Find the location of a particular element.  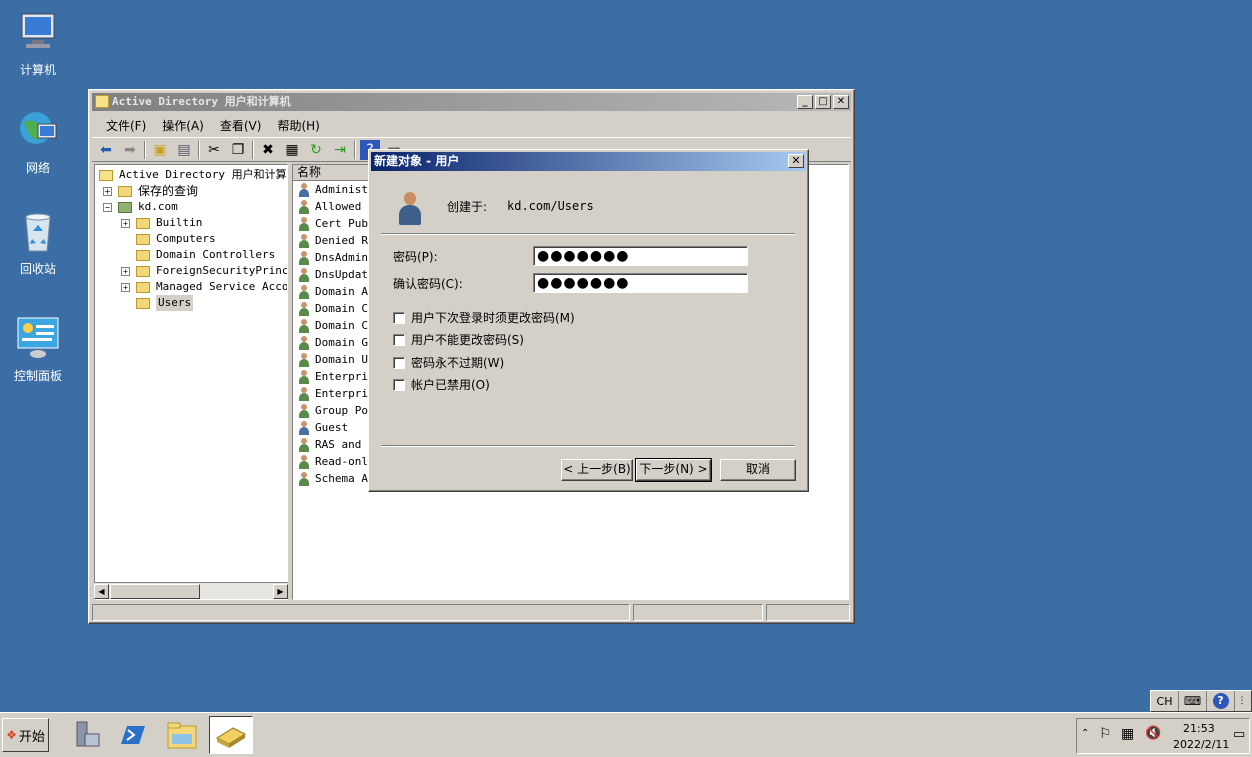

cut-icon: ✂ is located at coordinates (214, 150).